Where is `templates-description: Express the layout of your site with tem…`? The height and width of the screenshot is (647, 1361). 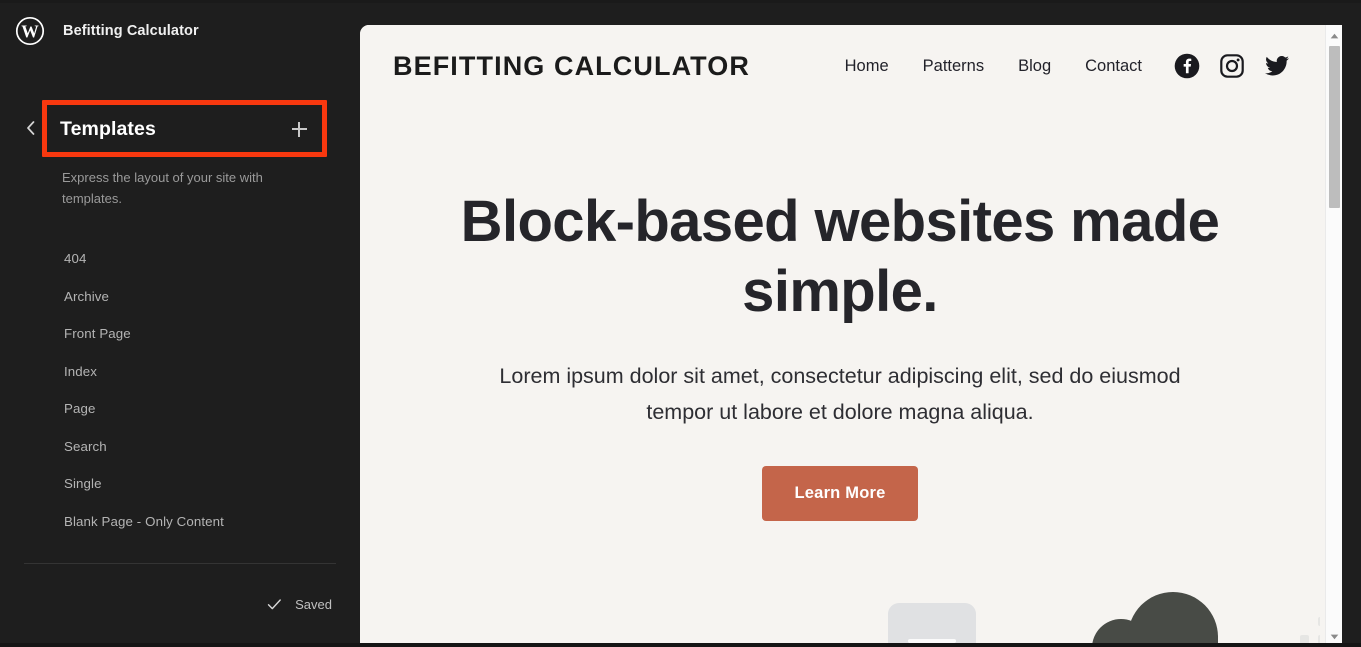 templates-description: Express the layout of your site with tem… is located at coordinates (162, 188).